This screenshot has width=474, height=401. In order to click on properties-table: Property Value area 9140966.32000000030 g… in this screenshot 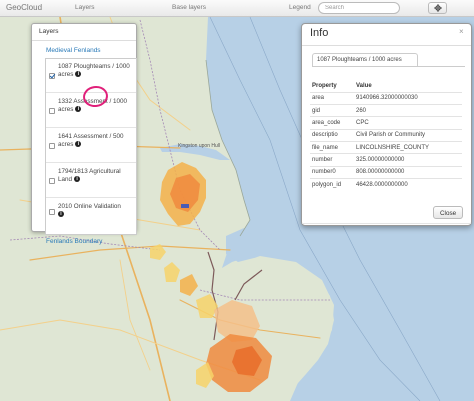, I will do `click(386, 135)`.